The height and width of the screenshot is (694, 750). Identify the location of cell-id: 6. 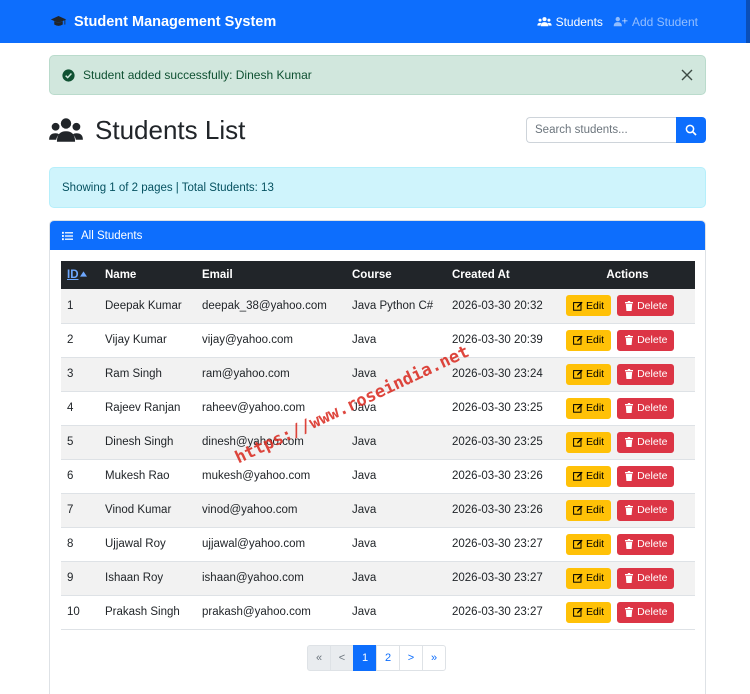
(80, 476).